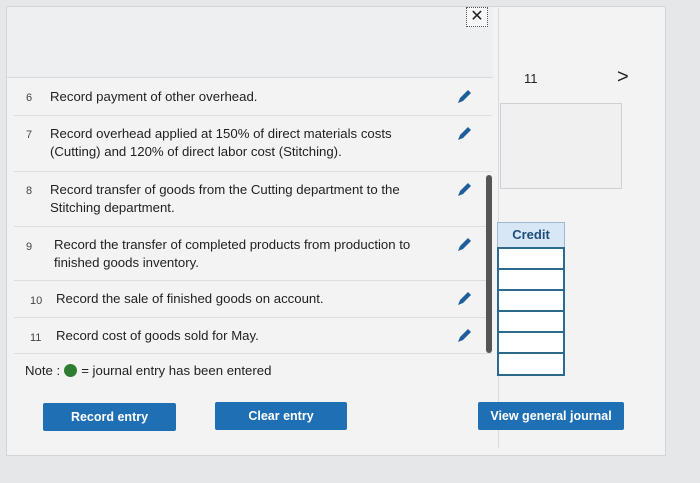 This screenshot has height=483, width=700. Describe the element at coordinates (29, 247) in the screenshot. I see `entry-number: 9` at that location.